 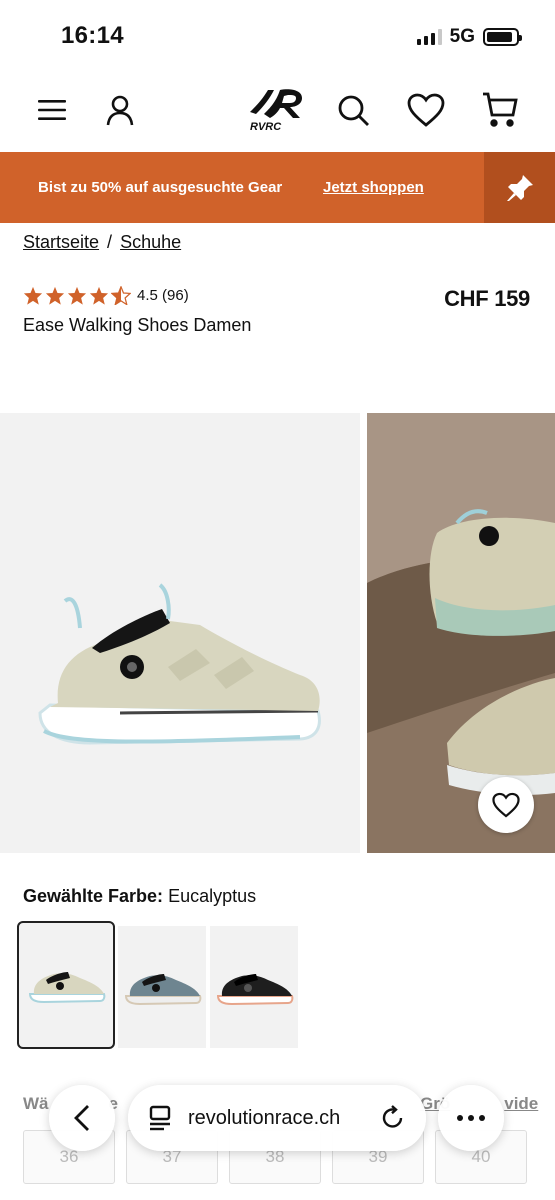 What do you see at coordinates (162, 987) in the screenshot?
I see `color-swatch-blue-grey` at bounding box center [162, 987].